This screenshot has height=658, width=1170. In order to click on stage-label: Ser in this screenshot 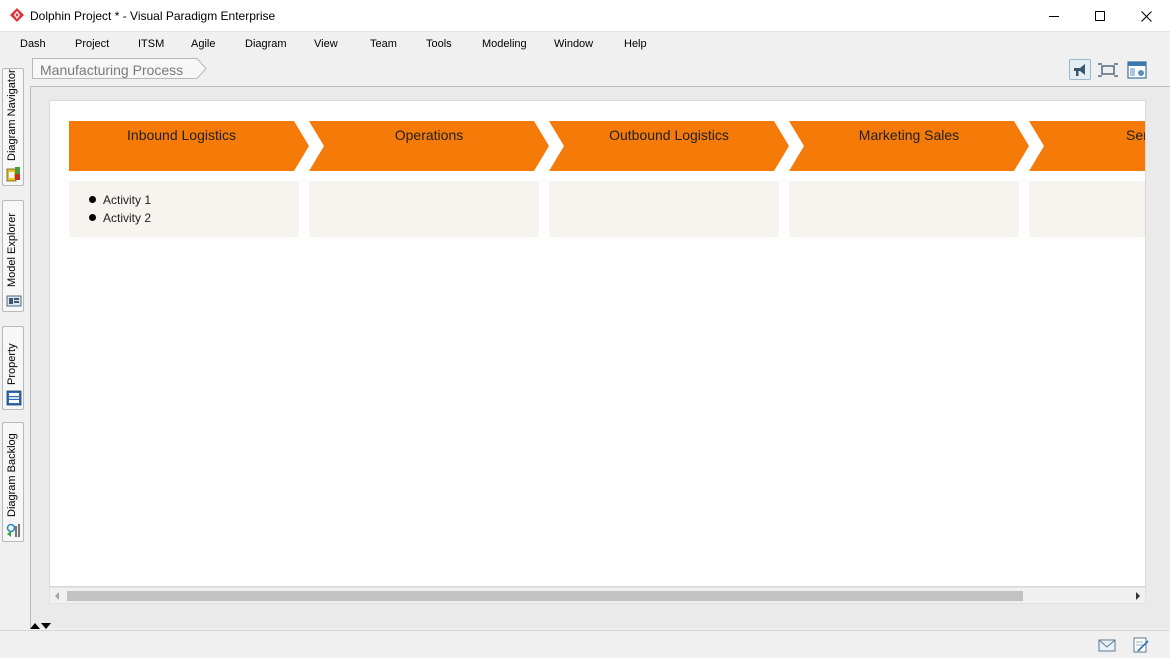, I will do `click(1136, 135)`.